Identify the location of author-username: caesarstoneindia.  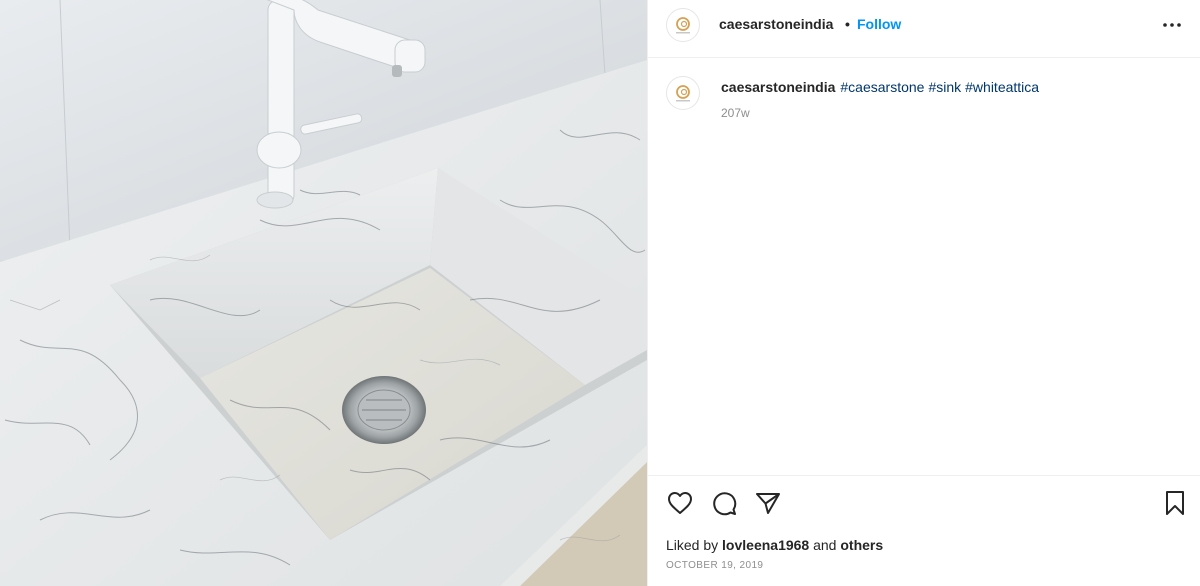
(776, 24).